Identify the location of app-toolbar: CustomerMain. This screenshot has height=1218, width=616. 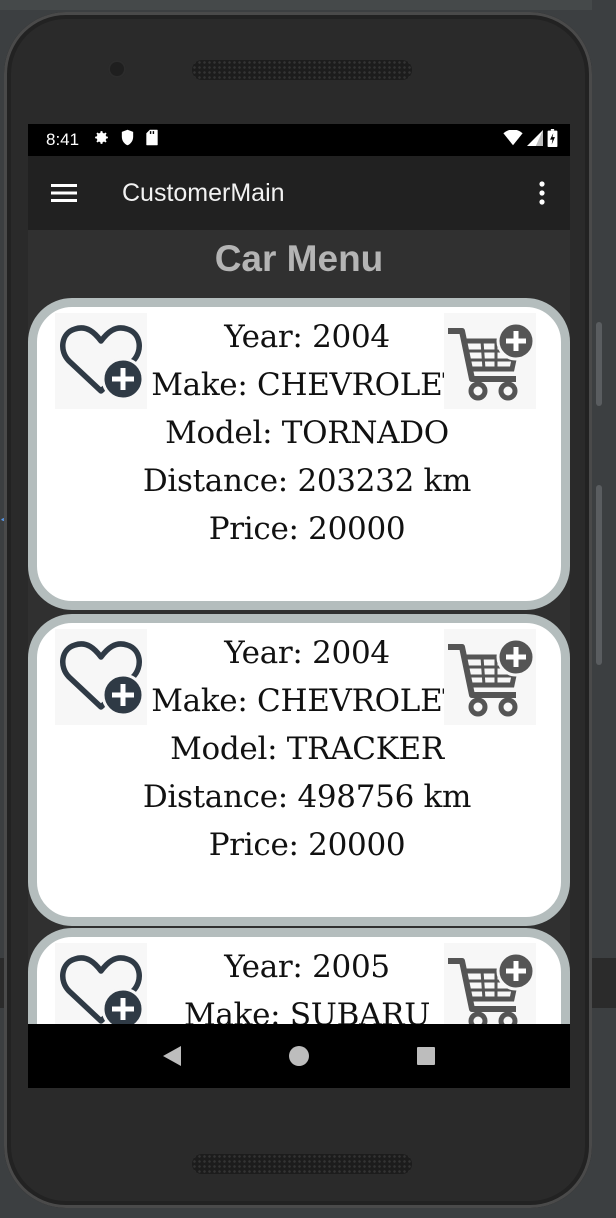
(299, 193).